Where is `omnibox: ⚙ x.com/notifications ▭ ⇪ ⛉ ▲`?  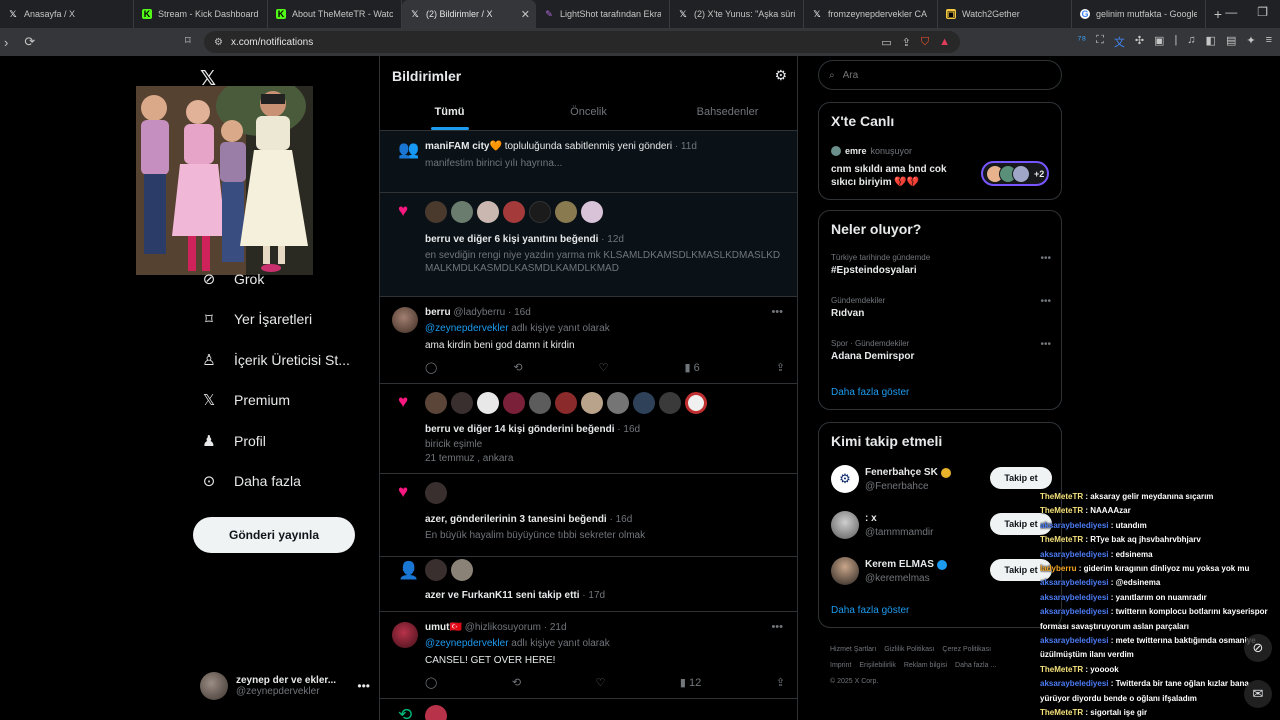 omnibox: ⚙ x.com/notifications ▭ ⇪ ⛉ ▲ is located at coordinates (582, 42).